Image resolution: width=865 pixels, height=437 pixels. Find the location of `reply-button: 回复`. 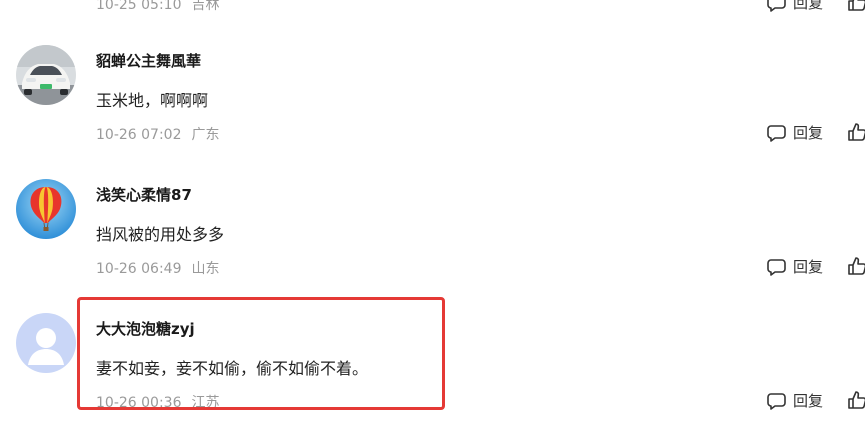

reply-button: 回复 is located at coordinates (795, 400).